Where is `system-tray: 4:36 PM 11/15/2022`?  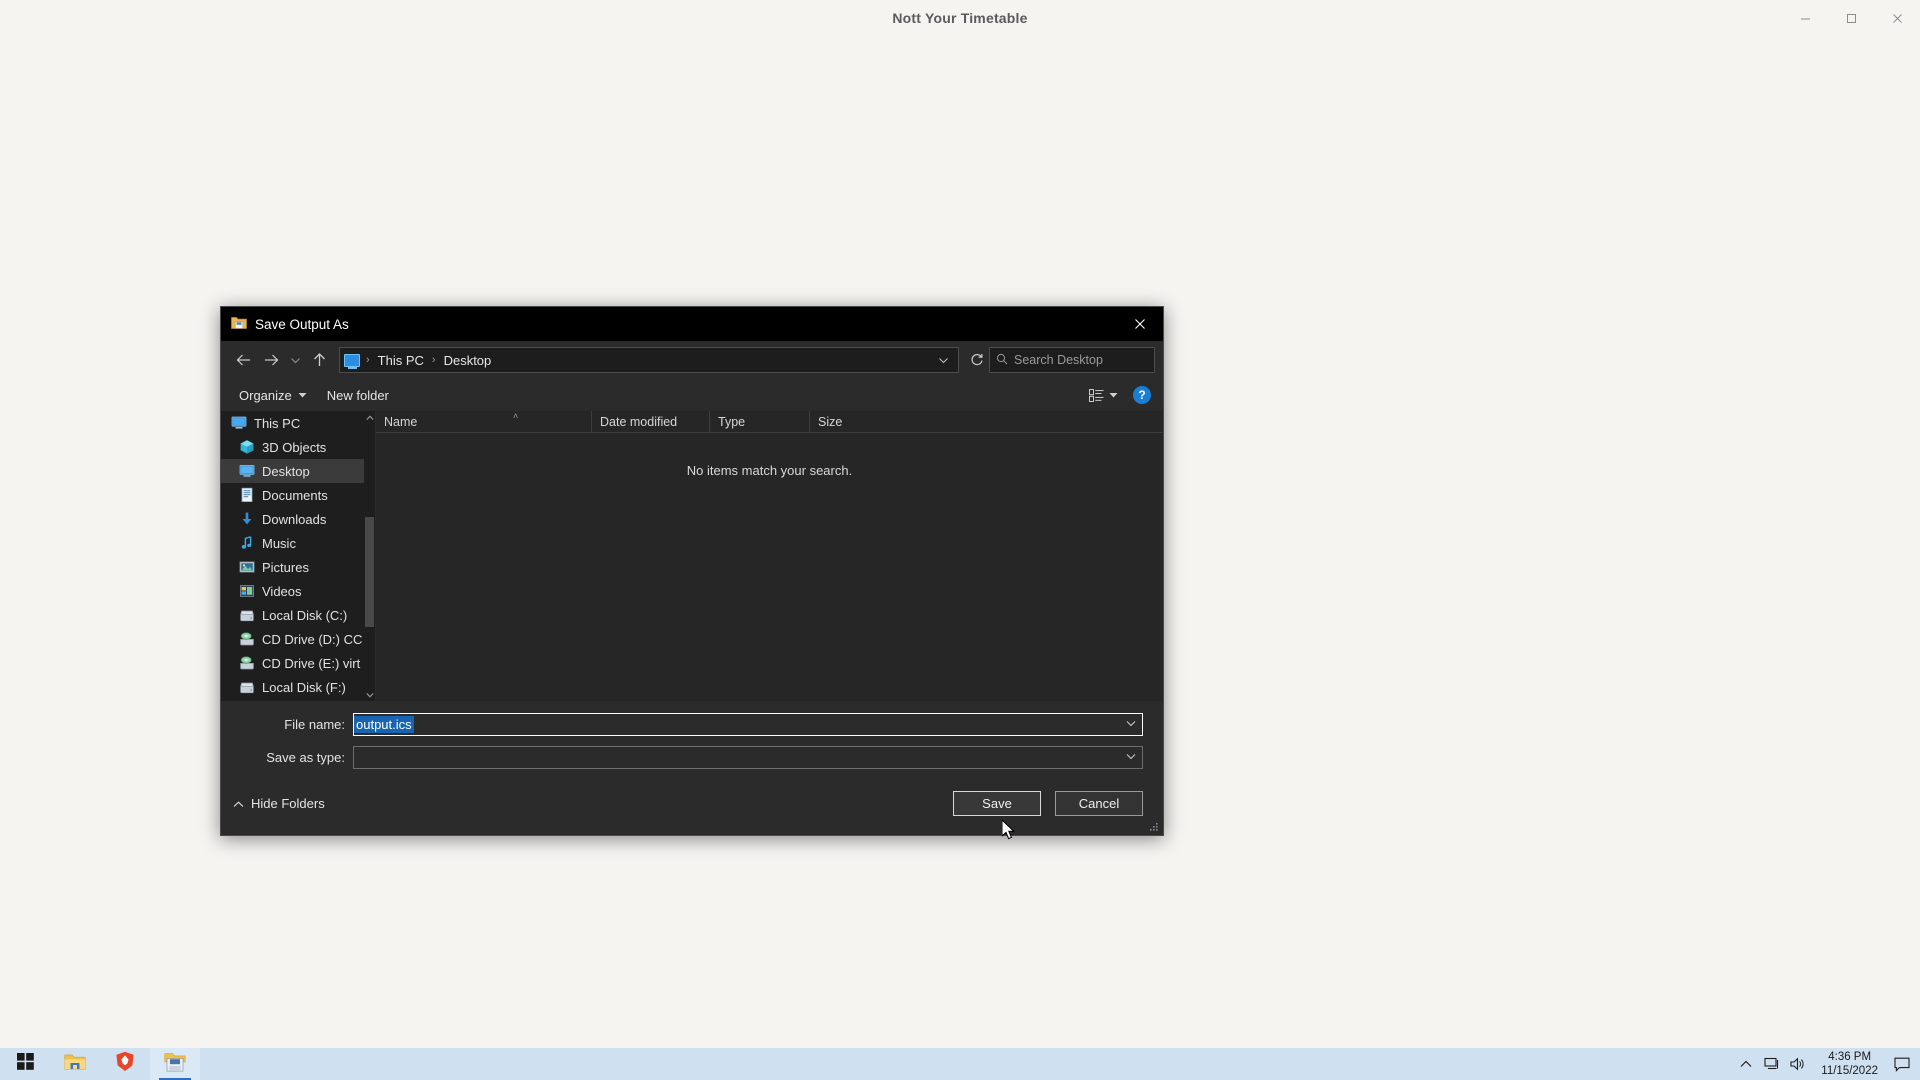
system-tray: 4:36 PM 11/15/2022 is located at coordinates (1826, 1064).